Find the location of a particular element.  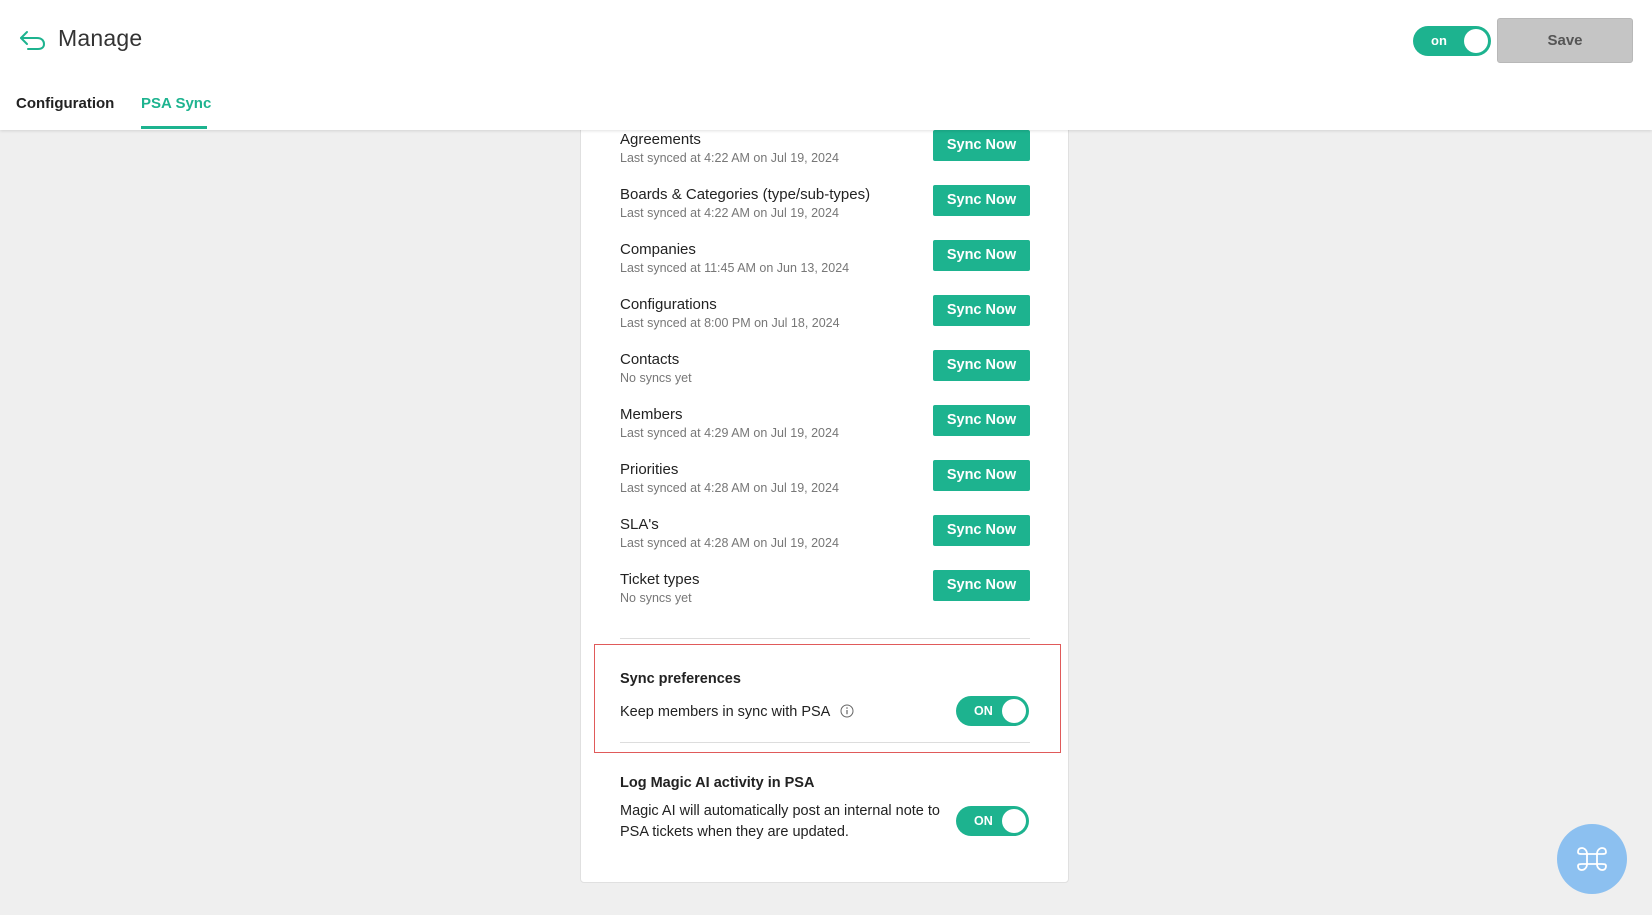

sync-item-name: Members is located at coordinates (651, 414).